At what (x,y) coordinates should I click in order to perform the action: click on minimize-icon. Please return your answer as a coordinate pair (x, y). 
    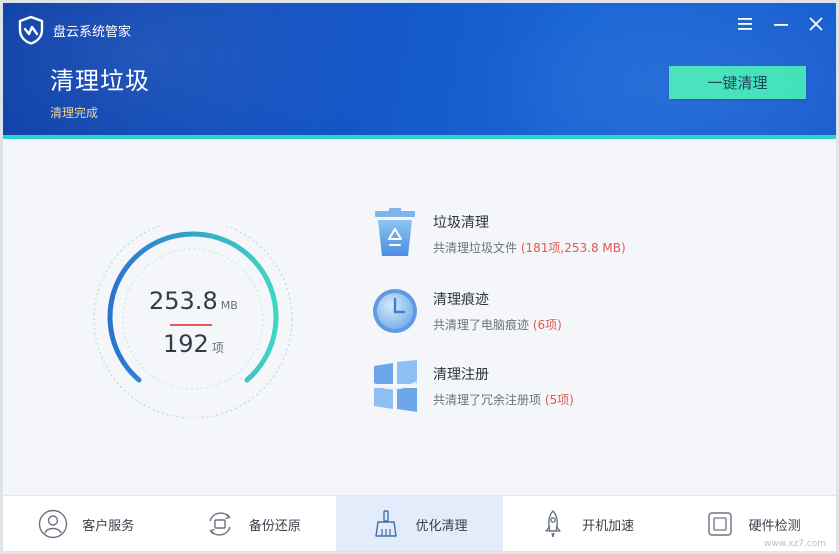
    Looking at the image, I should click on (781, 25).